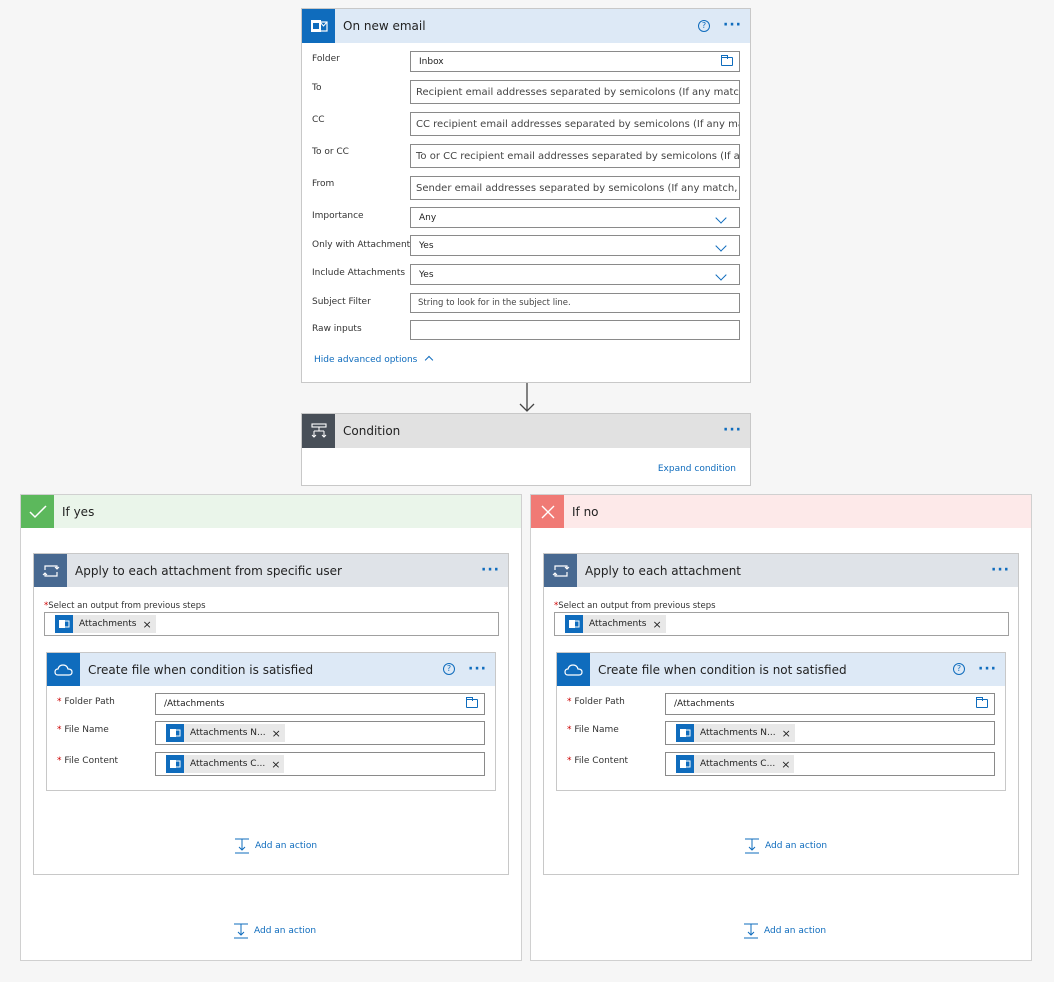  What do you see at coordinates (575, 274) in the screenshot?
I see `include-attachments-dropdown: Yes` at bounding box center [575, 274].